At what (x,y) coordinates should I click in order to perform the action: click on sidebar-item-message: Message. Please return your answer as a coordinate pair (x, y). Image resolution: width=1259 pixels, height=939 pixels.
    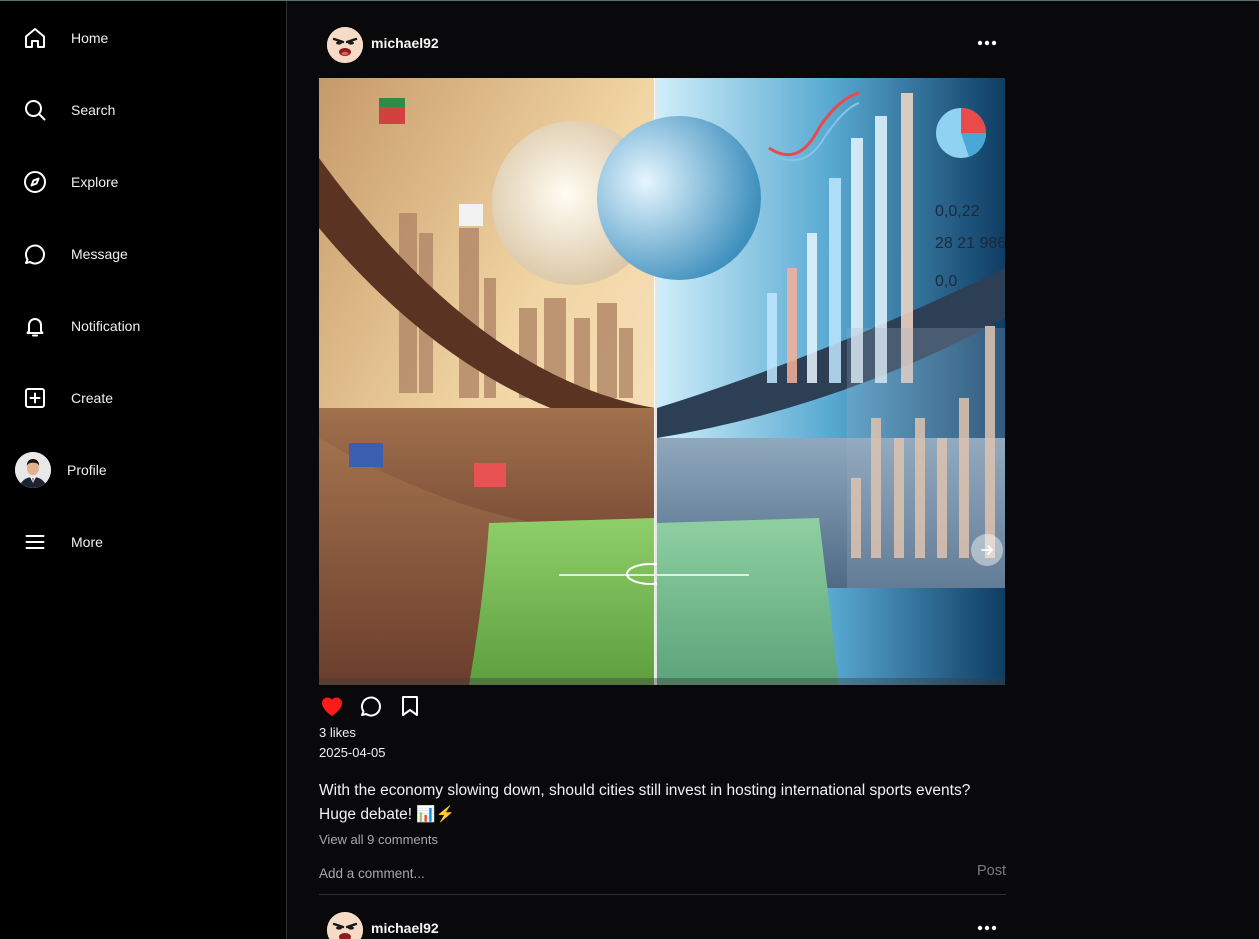
    Looking at the image, I should click on (143, 254).